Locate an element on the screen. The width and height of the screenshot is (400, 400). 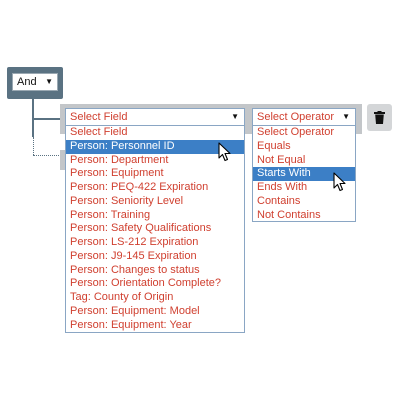
group-operator-value: And is located at coordinates (27, 82).